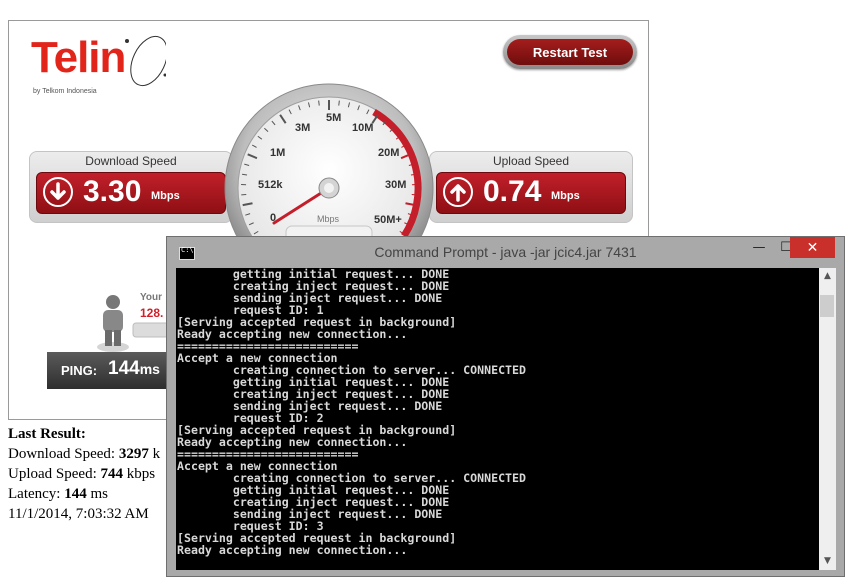 This screenshot has width=845, height=577. I want to click on arrow-up-icon, so click(458, 192).